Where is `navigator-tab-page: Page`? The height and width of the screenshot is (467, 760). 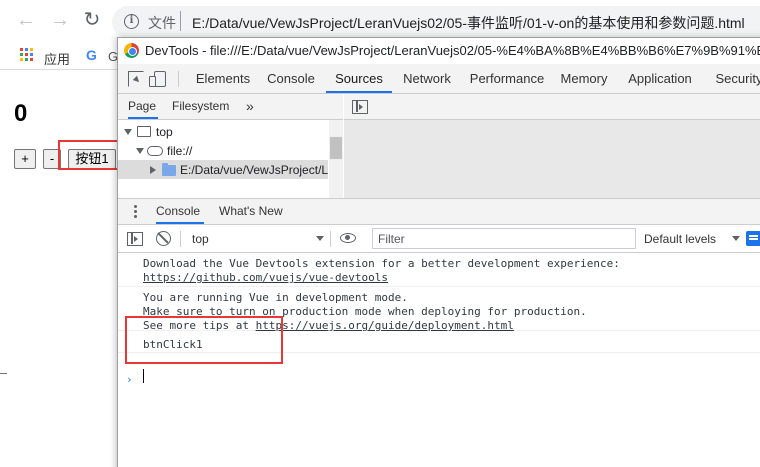 navigator-tab-page: Page is located at coordinates (143, 106).